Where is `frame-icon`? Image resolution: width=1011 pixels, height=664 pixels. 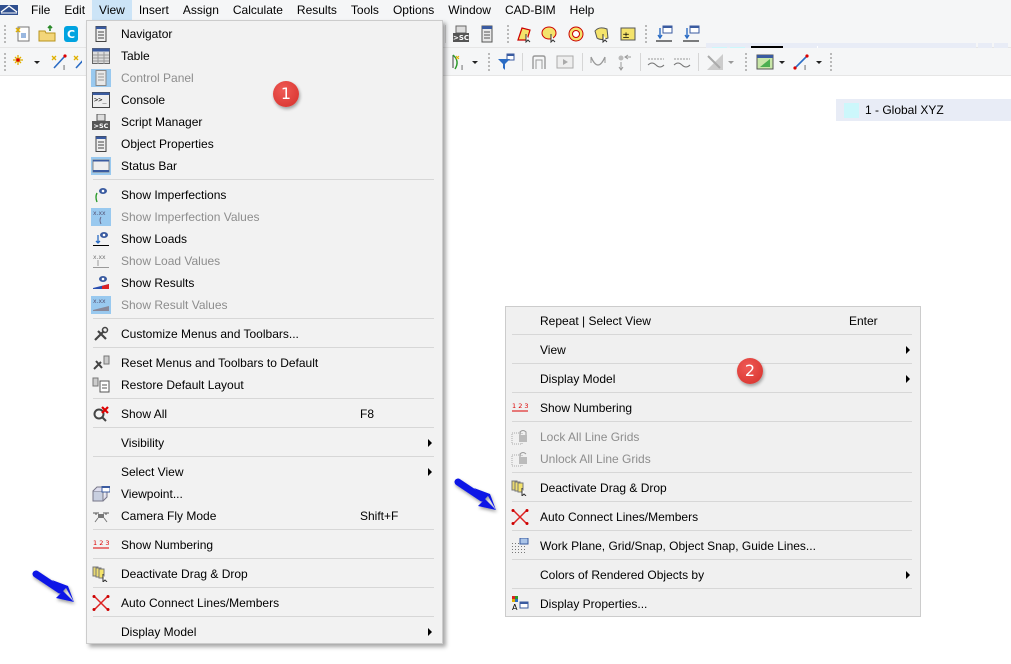
frame-icon is located at coordinates (539, 62).